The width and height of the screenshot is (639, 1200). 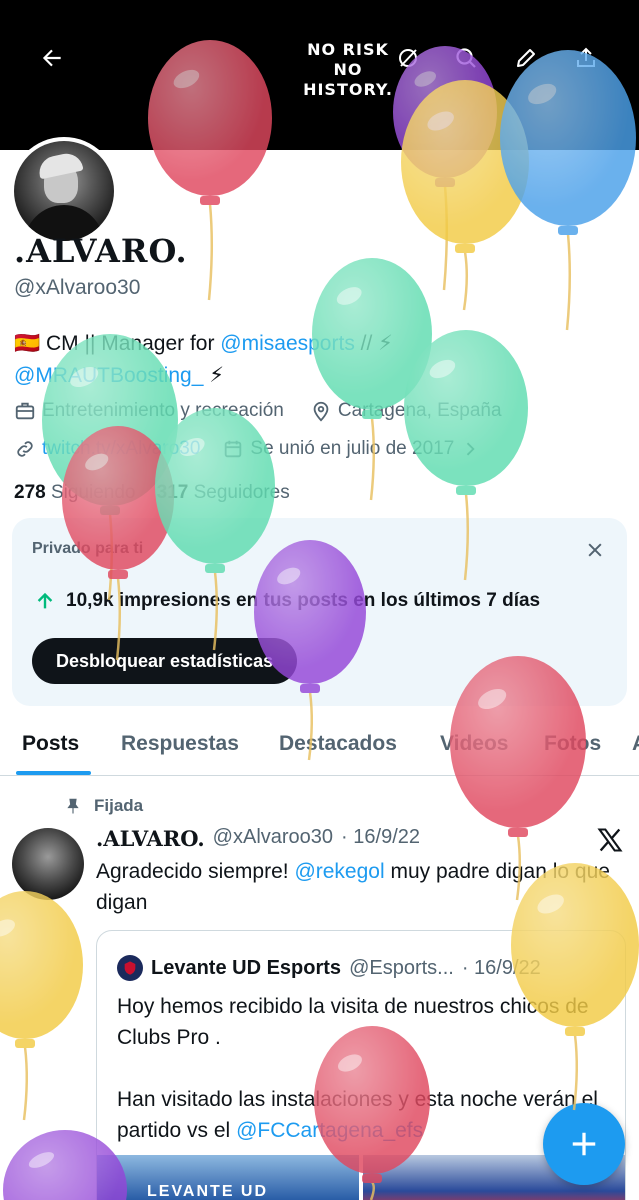 I want to click on quoted-post-header: Levante UD Esports @Esports... · 16/9/22, so click(x=329, y=968).